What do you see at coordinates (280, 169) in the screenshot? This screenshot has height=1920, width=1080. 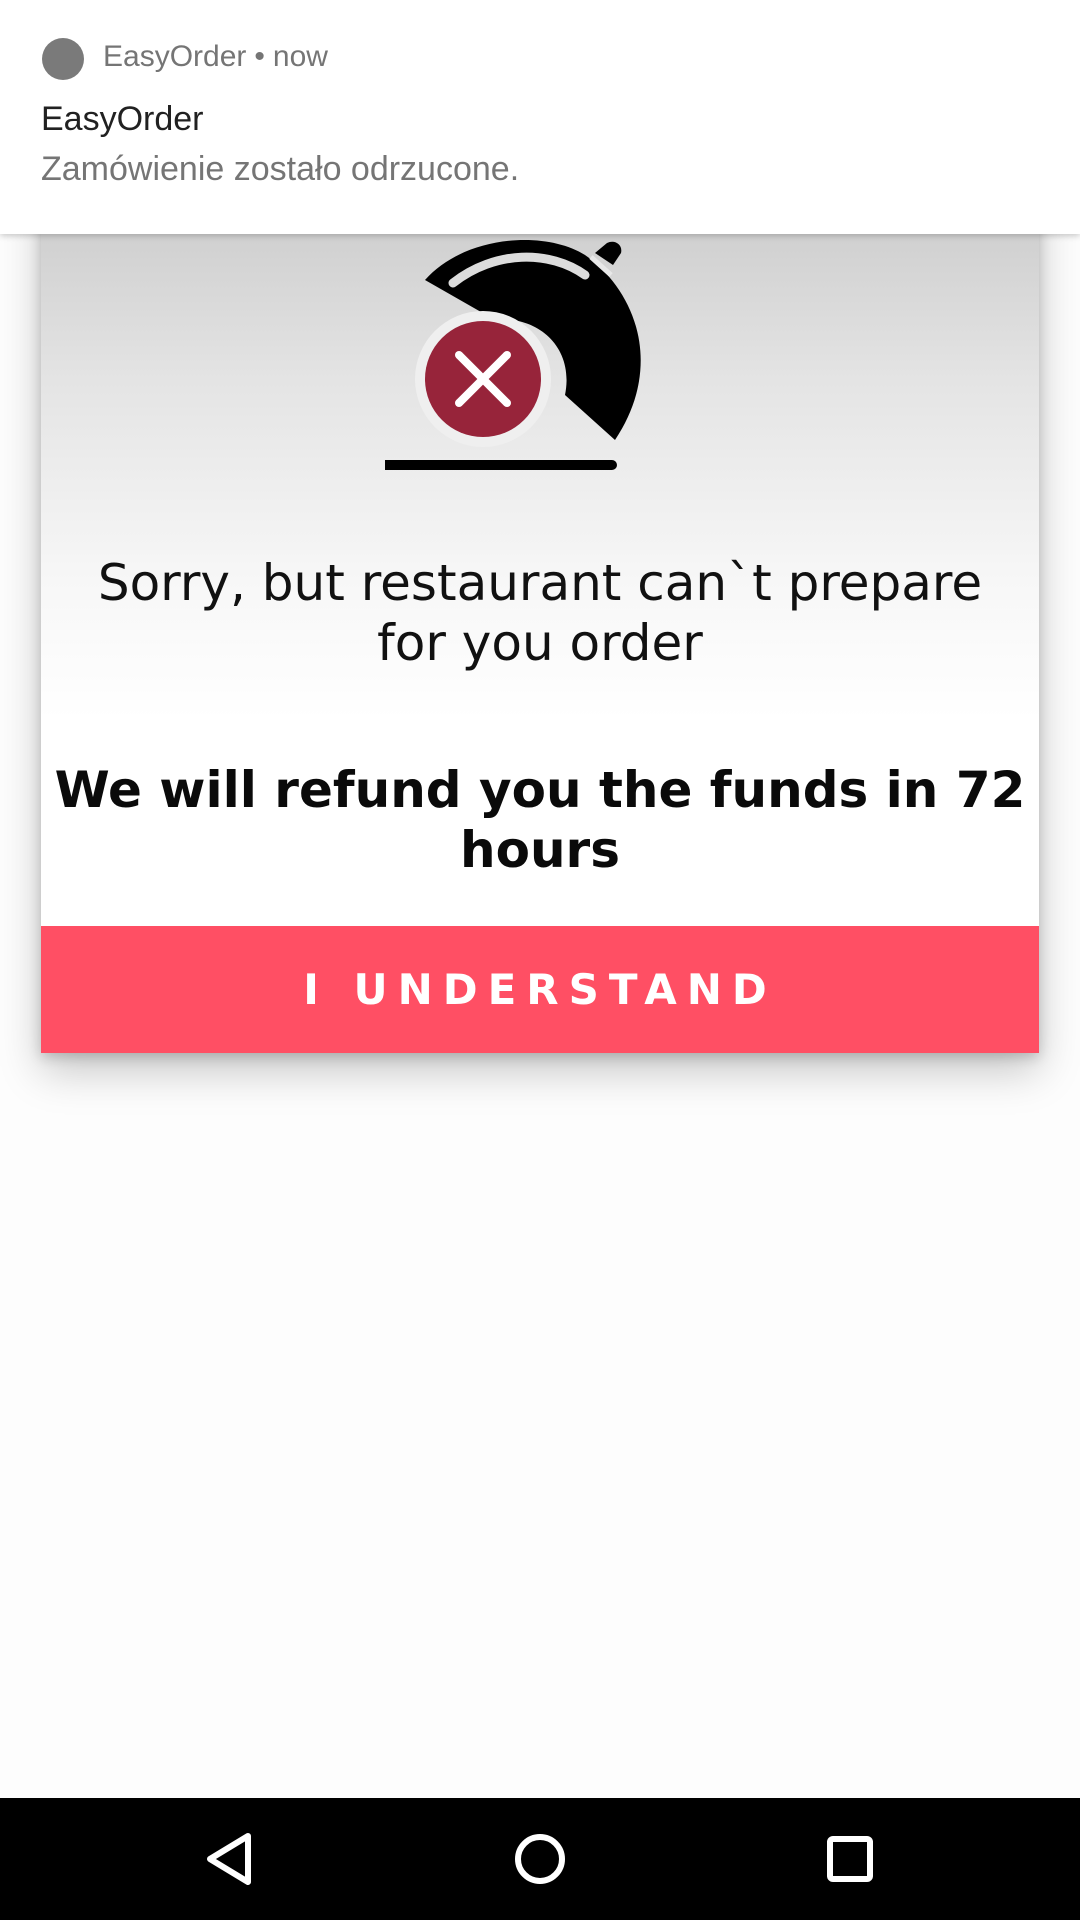 I see `notification-text: Zamówienie zostało odrzucone.` at bounding box center [280, 169].